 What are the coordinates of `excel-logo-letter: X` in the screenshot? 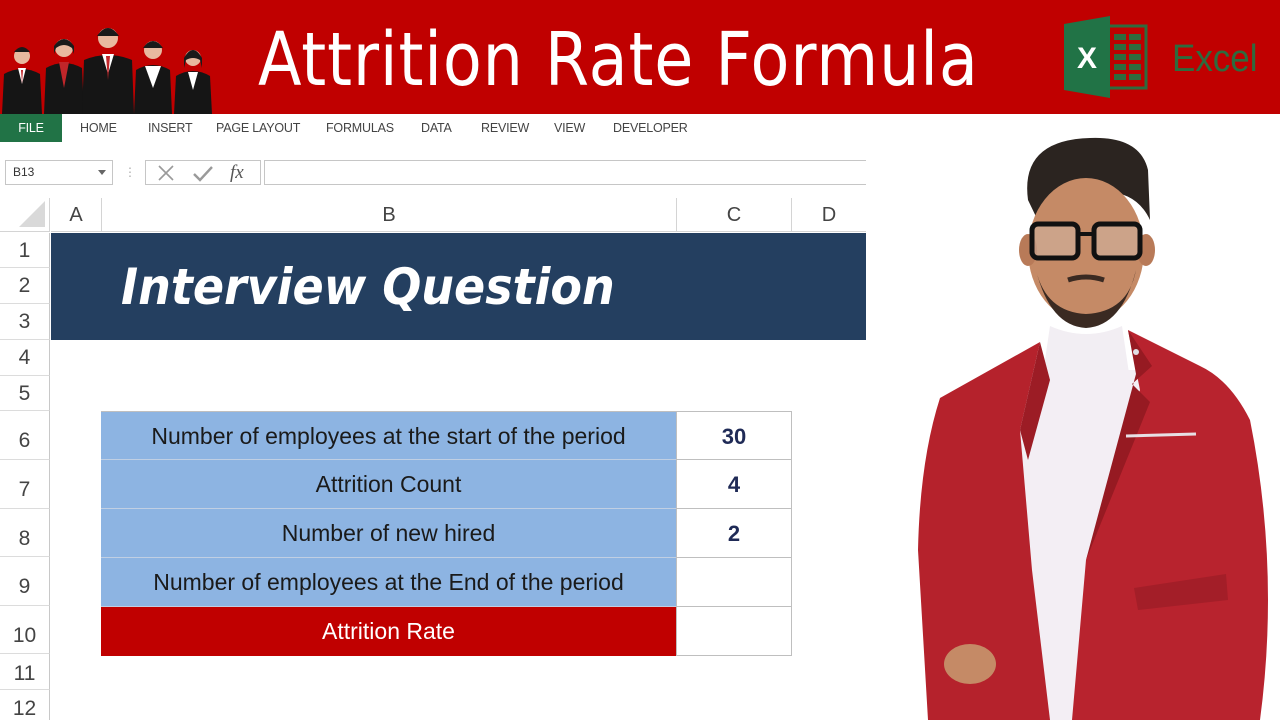 It's located at (1087, 58).